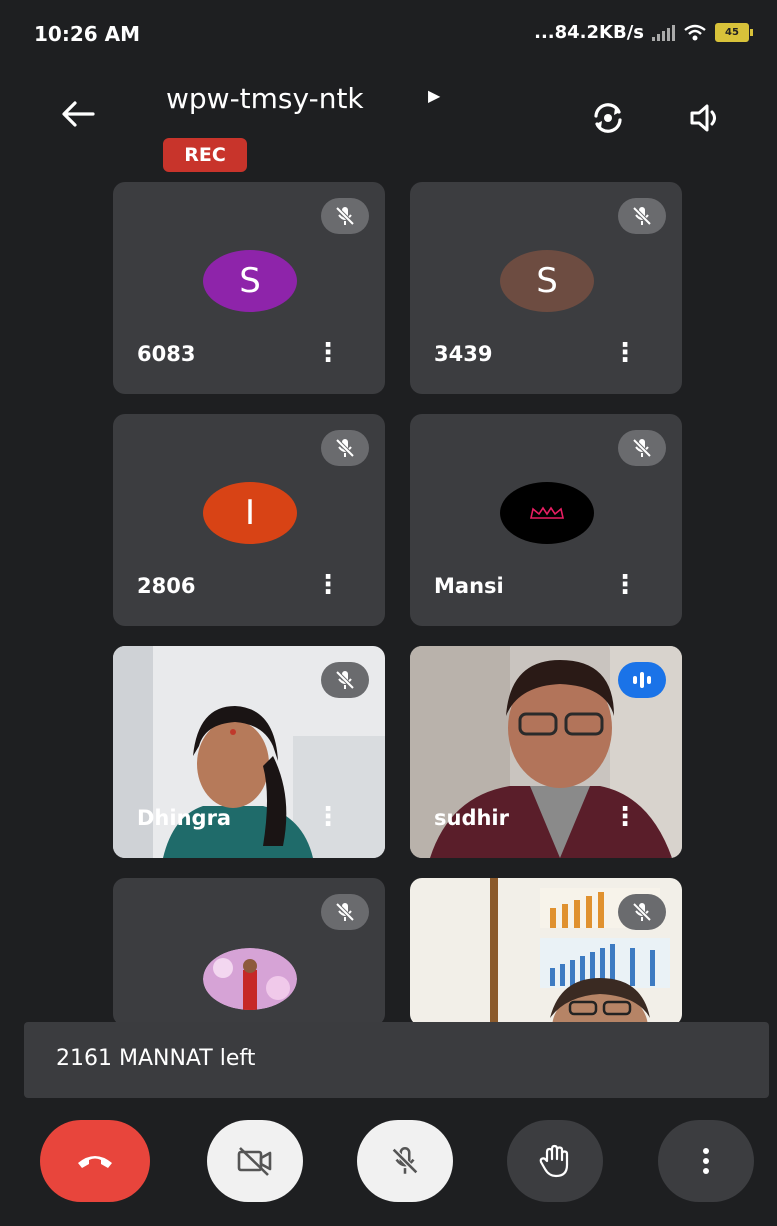  Describe the element at coordinates (250, 513) in the screenshot. I see `avatar: I` at that location.